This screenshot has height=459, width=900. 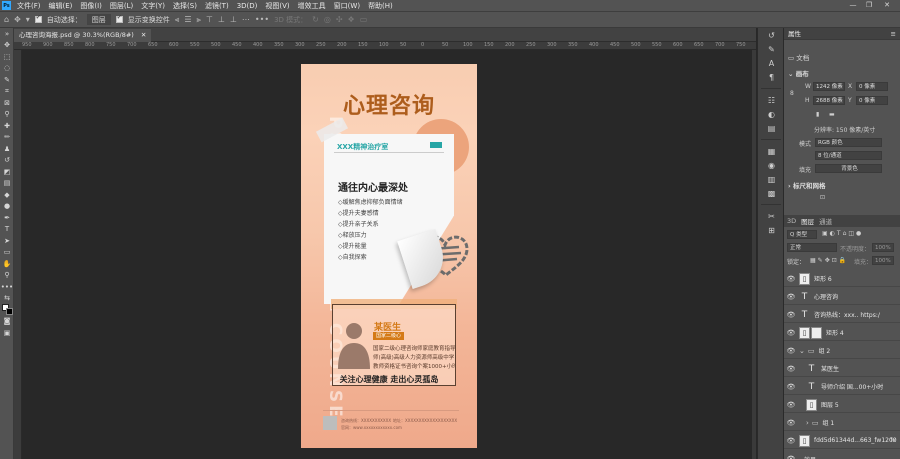 I want to click on gradients-icon: ▥, so click(x=771, y=179).